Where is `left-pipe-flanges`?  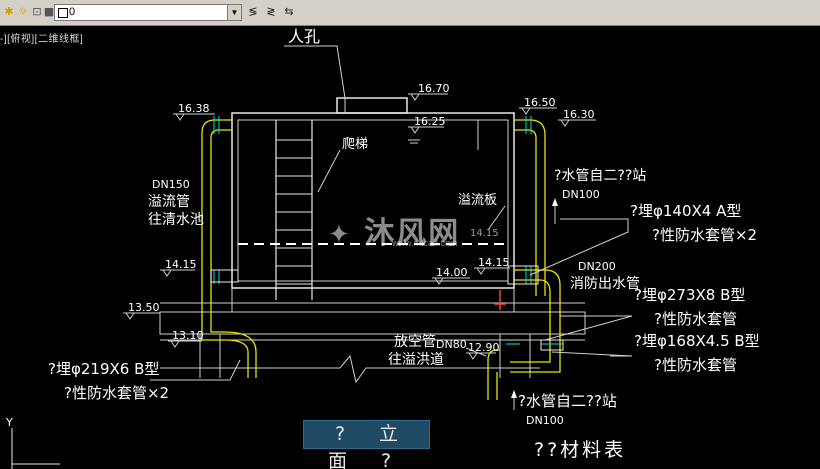
left-pipe-flanges is located at coordinates (225, 200).